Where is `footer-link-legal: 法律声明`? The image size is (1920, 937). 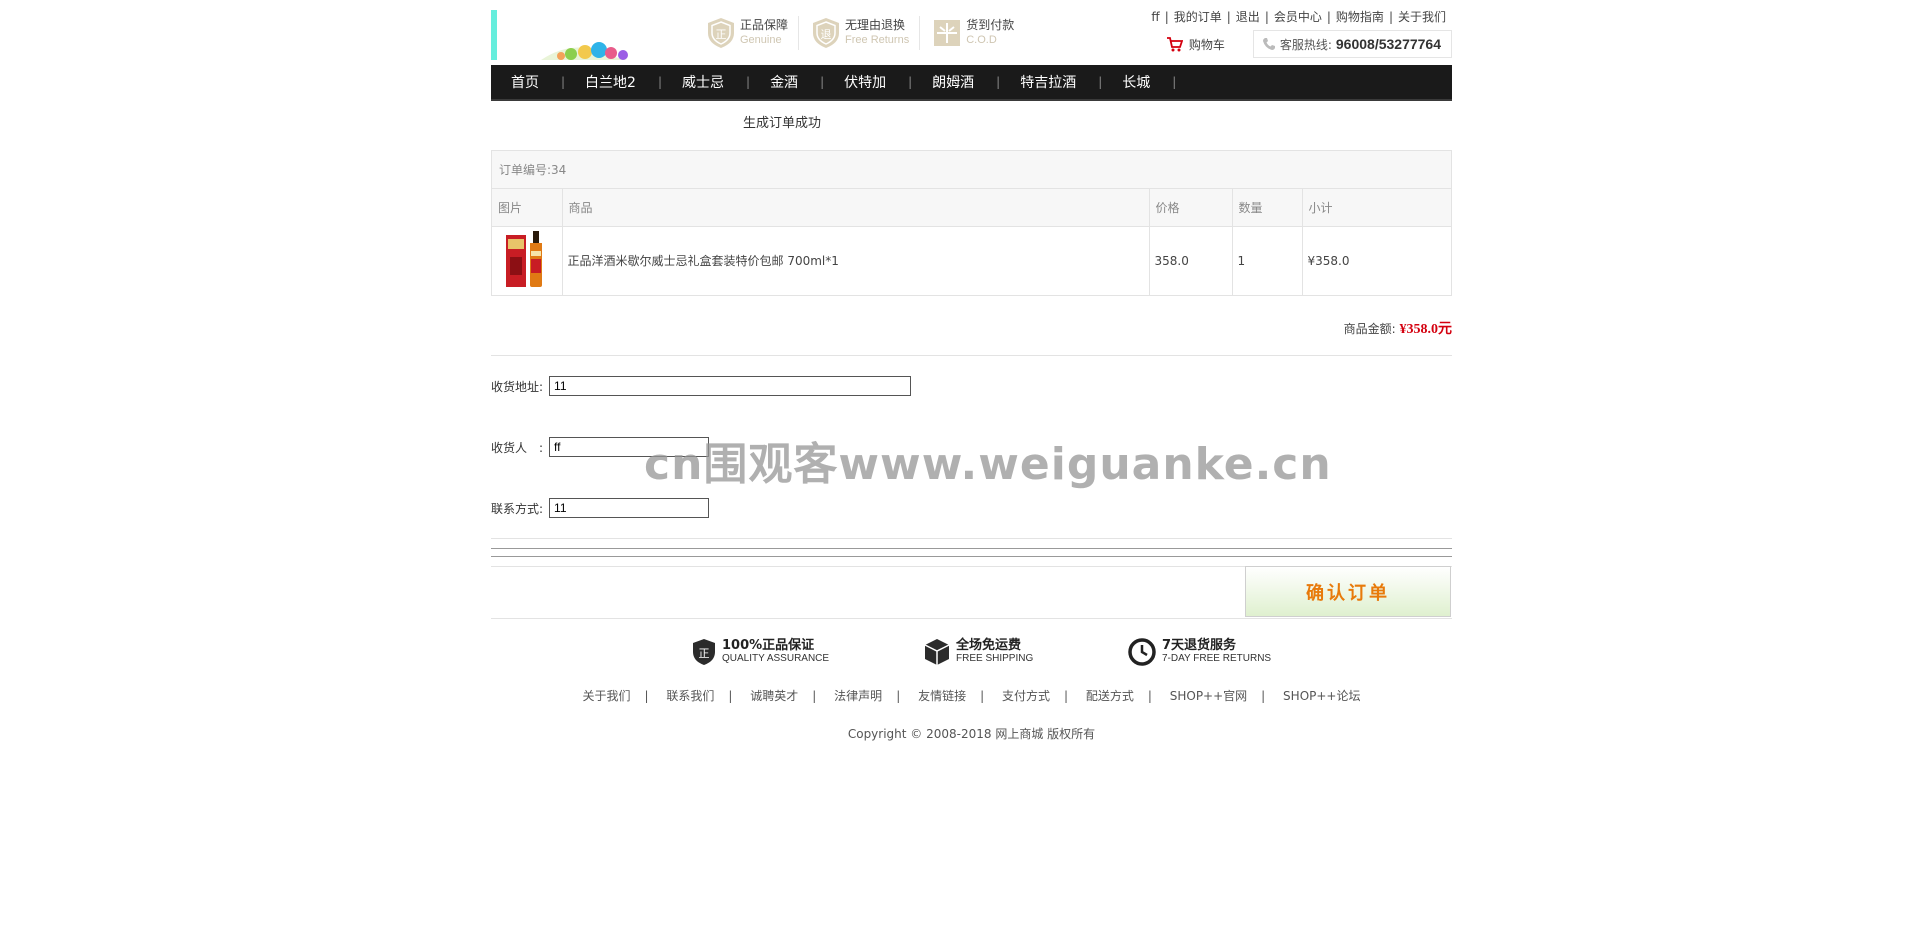
footer-link-legal: 法律声明 is located at coordinates (858, 696).